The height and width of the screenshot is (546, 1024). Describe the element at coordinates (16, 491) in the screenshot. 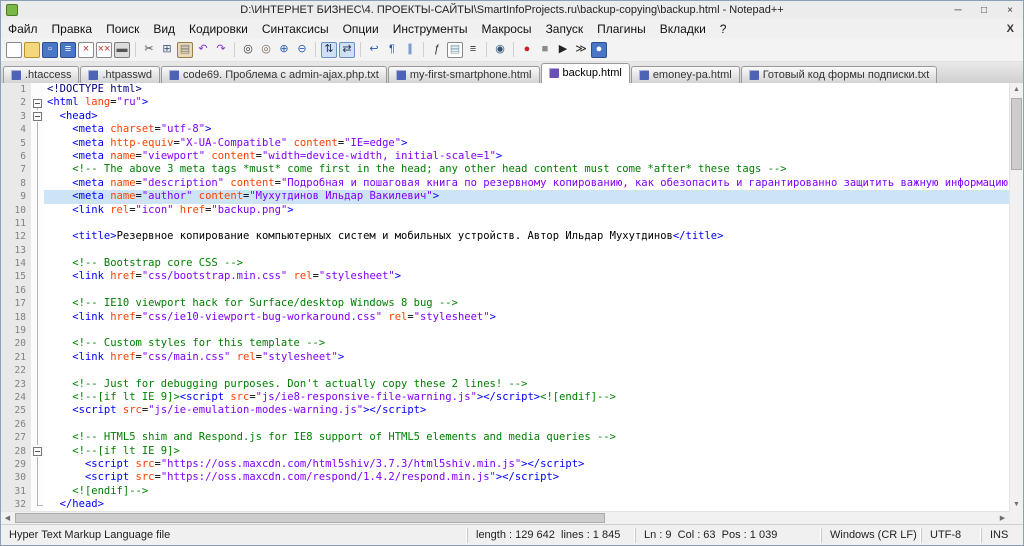

I see `line-number: 31` at that location.